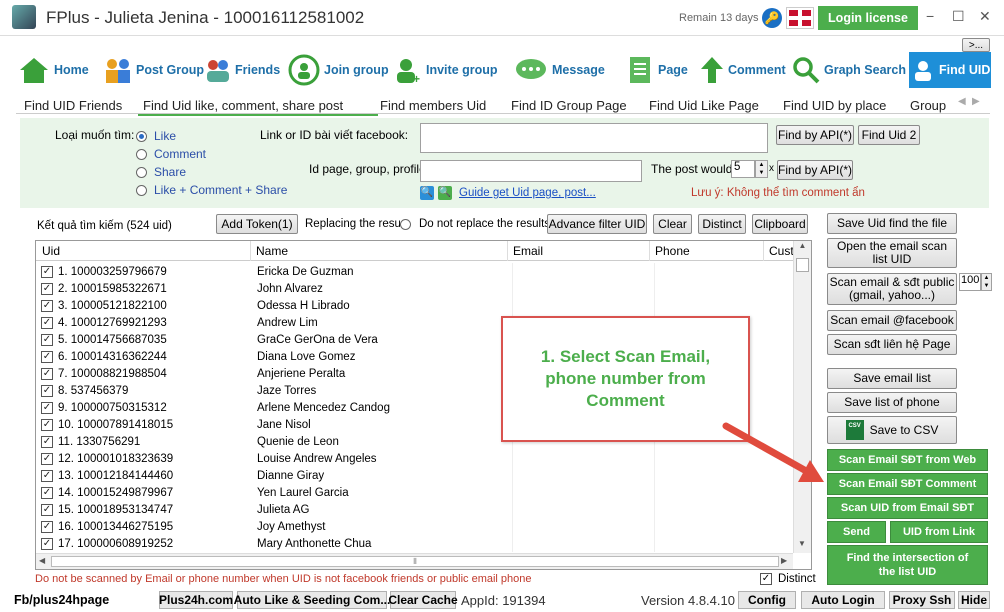 This screenshot has height=612, width=1004. Describe the element at coordinates (597, 224) in the screenshot. I see `advance-filter-button: Advance filter UID` at that location.